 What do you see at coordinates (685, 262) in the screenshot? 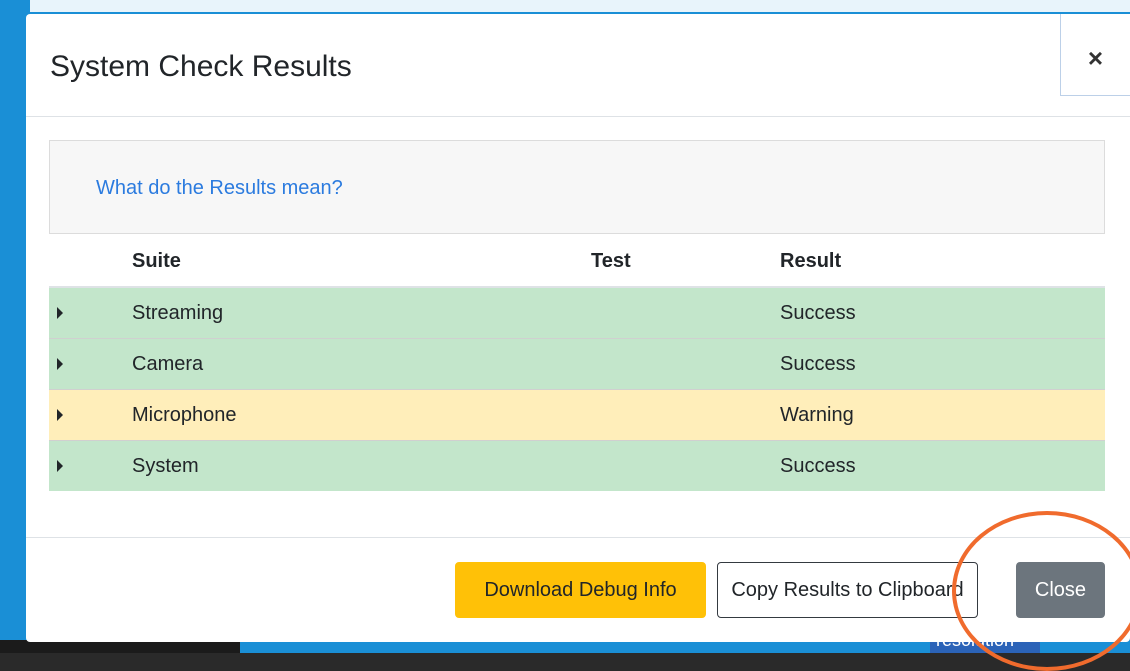
I see `header-test: Test` at bounding box center [685, 262].